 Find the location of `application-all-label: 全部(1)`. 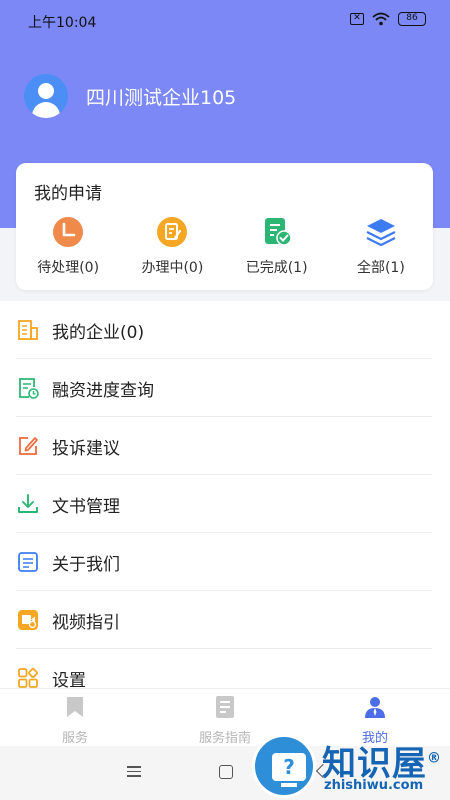

application-all-label: 全部(1) is located at coordinates (380, 268).